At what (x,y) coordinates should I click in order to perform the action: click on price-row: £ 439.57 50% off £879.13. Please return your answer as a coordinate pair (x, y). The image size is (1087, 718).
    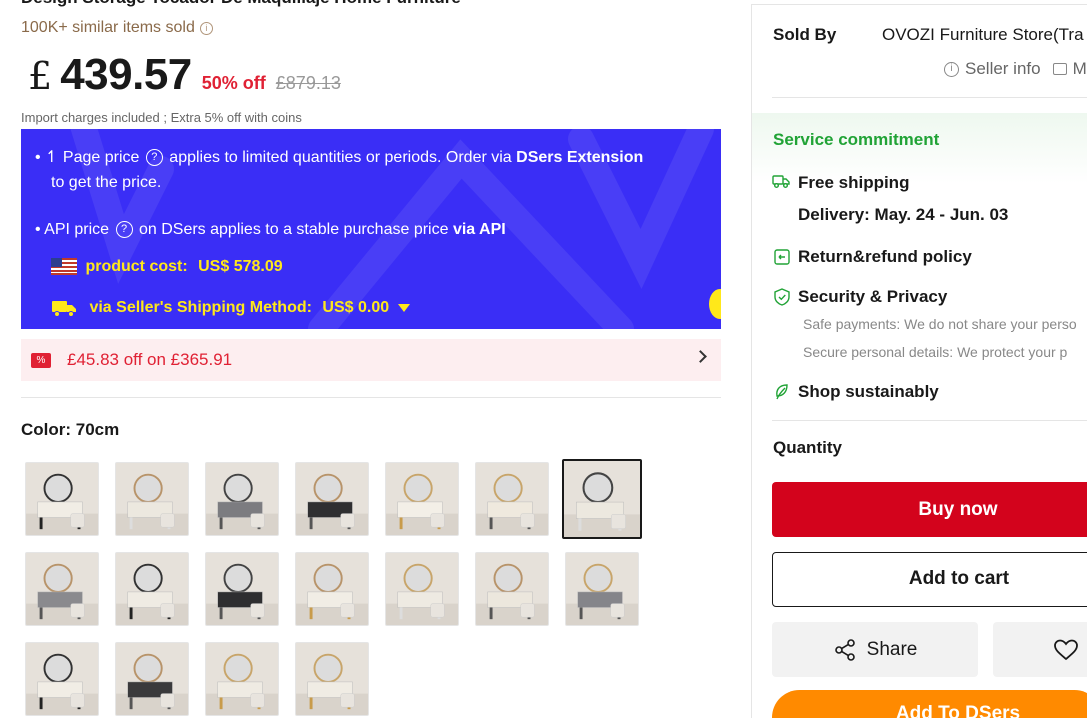
    Looking at the image, I should click on (184, 75).